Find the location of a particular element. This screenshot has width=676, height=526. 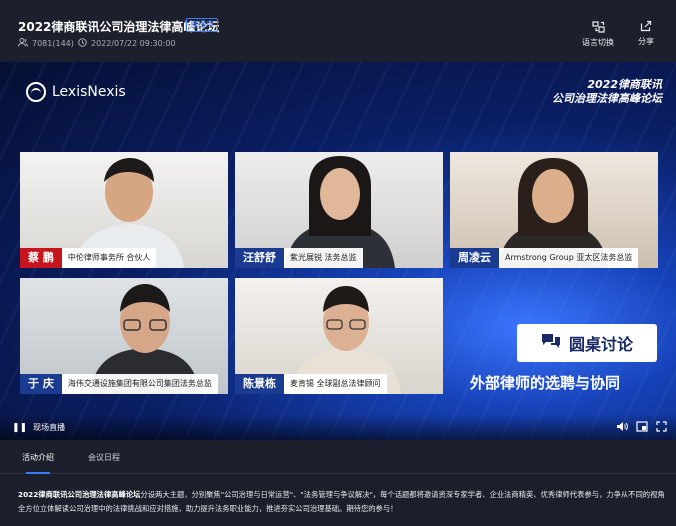

speaker-tile: 汪舒舒 紫光展锐 法务总监 is located at coordinates (339, 210).